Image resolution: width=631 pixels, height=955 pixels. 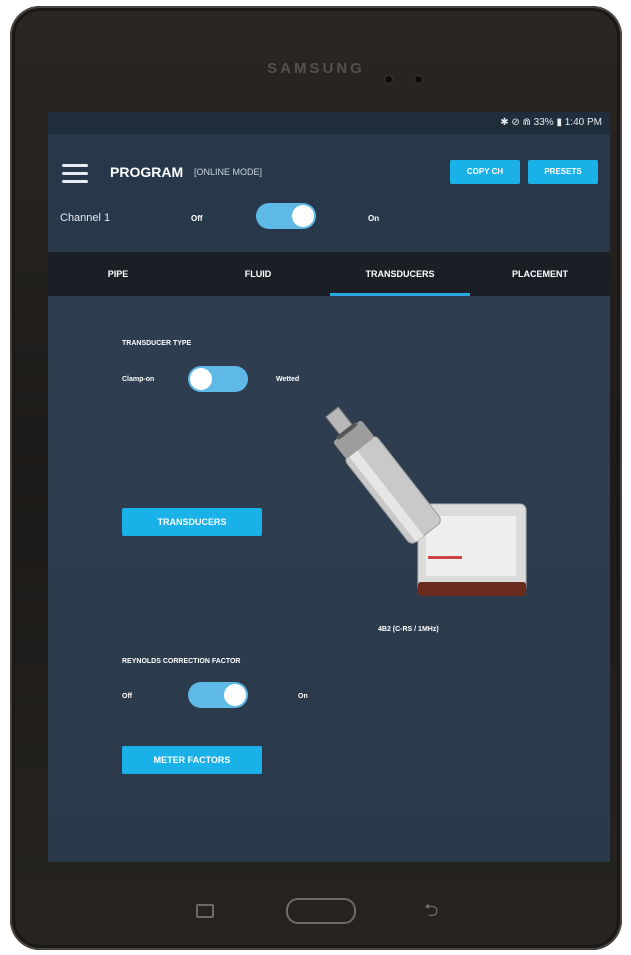 What do you see at coordinates (321, 911) in the screenshot?
I see `home-button-icon` at bounding box center [321, 911].